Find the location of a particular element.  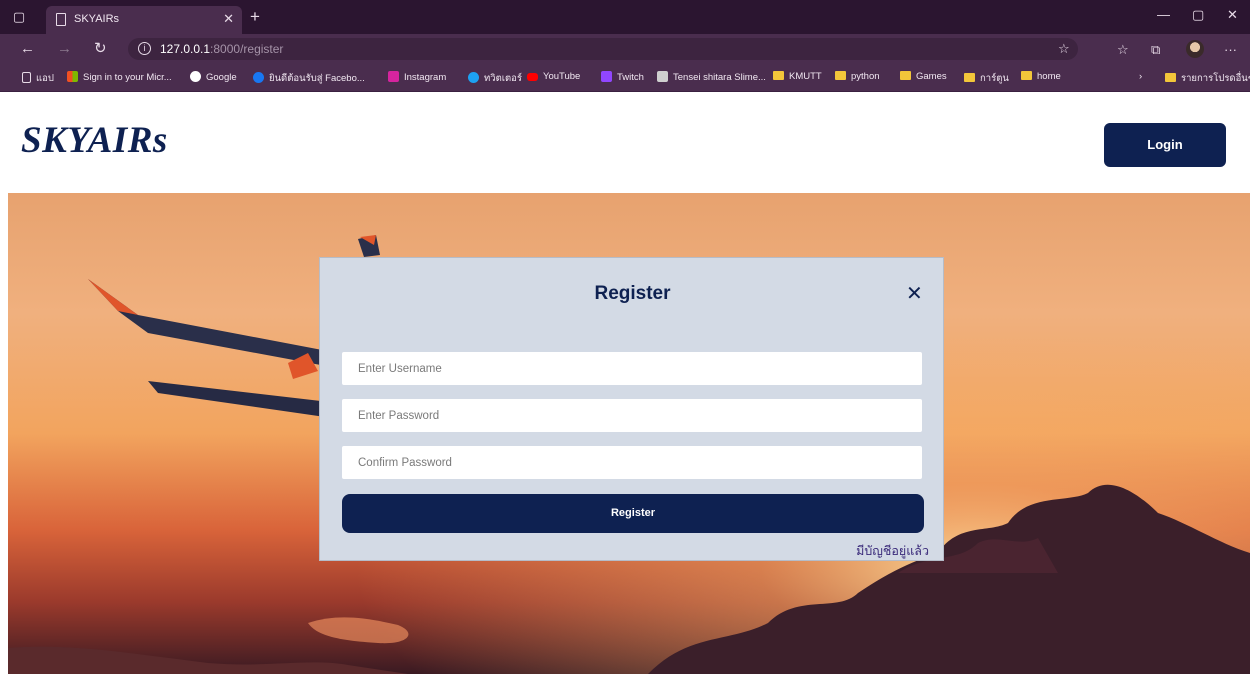

instagram-icon is located at coordinates (393, 76).